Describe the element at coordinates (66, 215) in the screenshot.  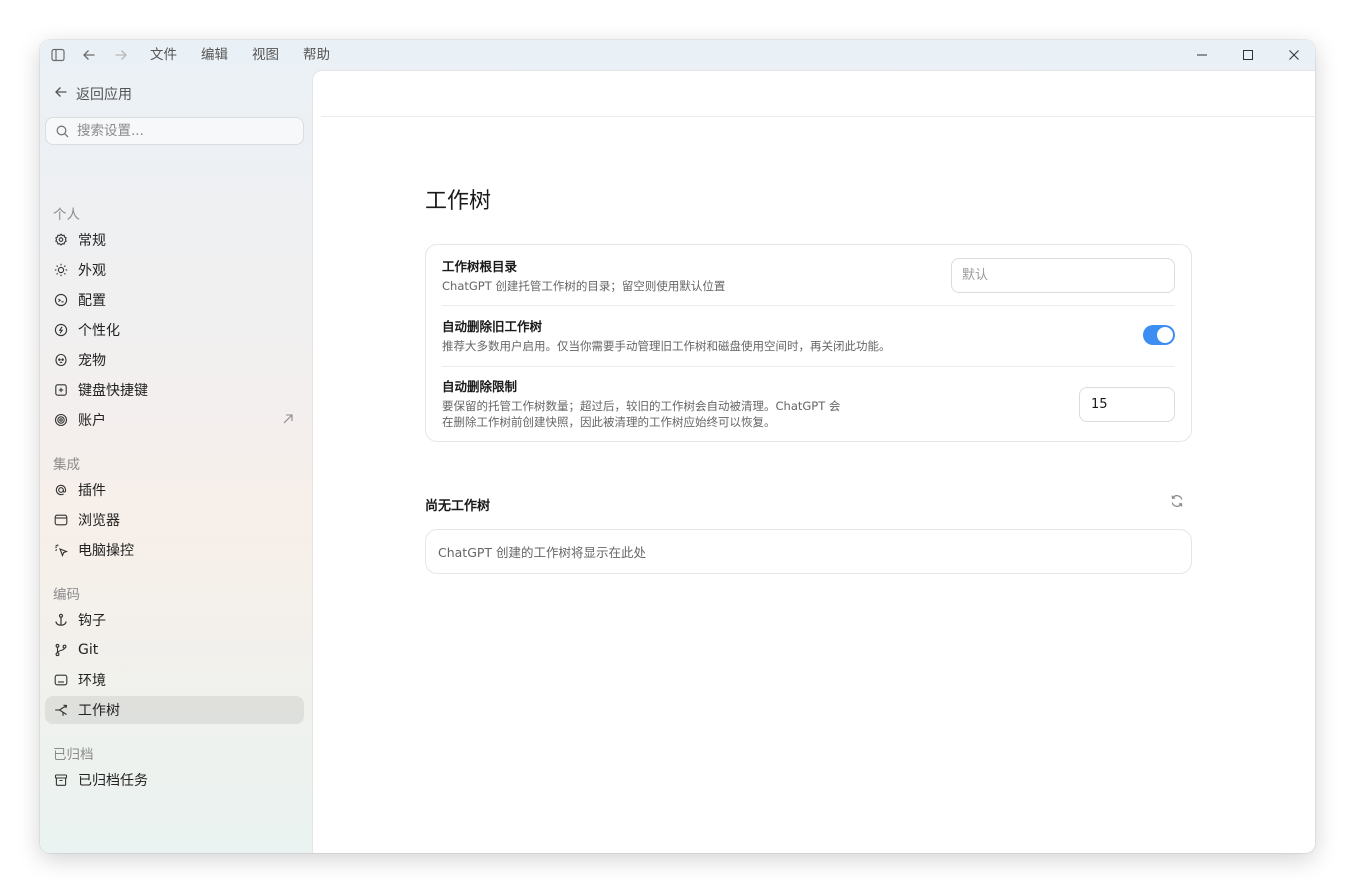
I see `section-personal: 个人` at that location.